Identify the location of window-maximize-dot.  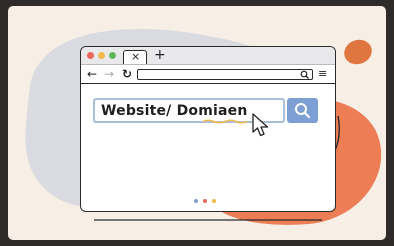
(112, 55).